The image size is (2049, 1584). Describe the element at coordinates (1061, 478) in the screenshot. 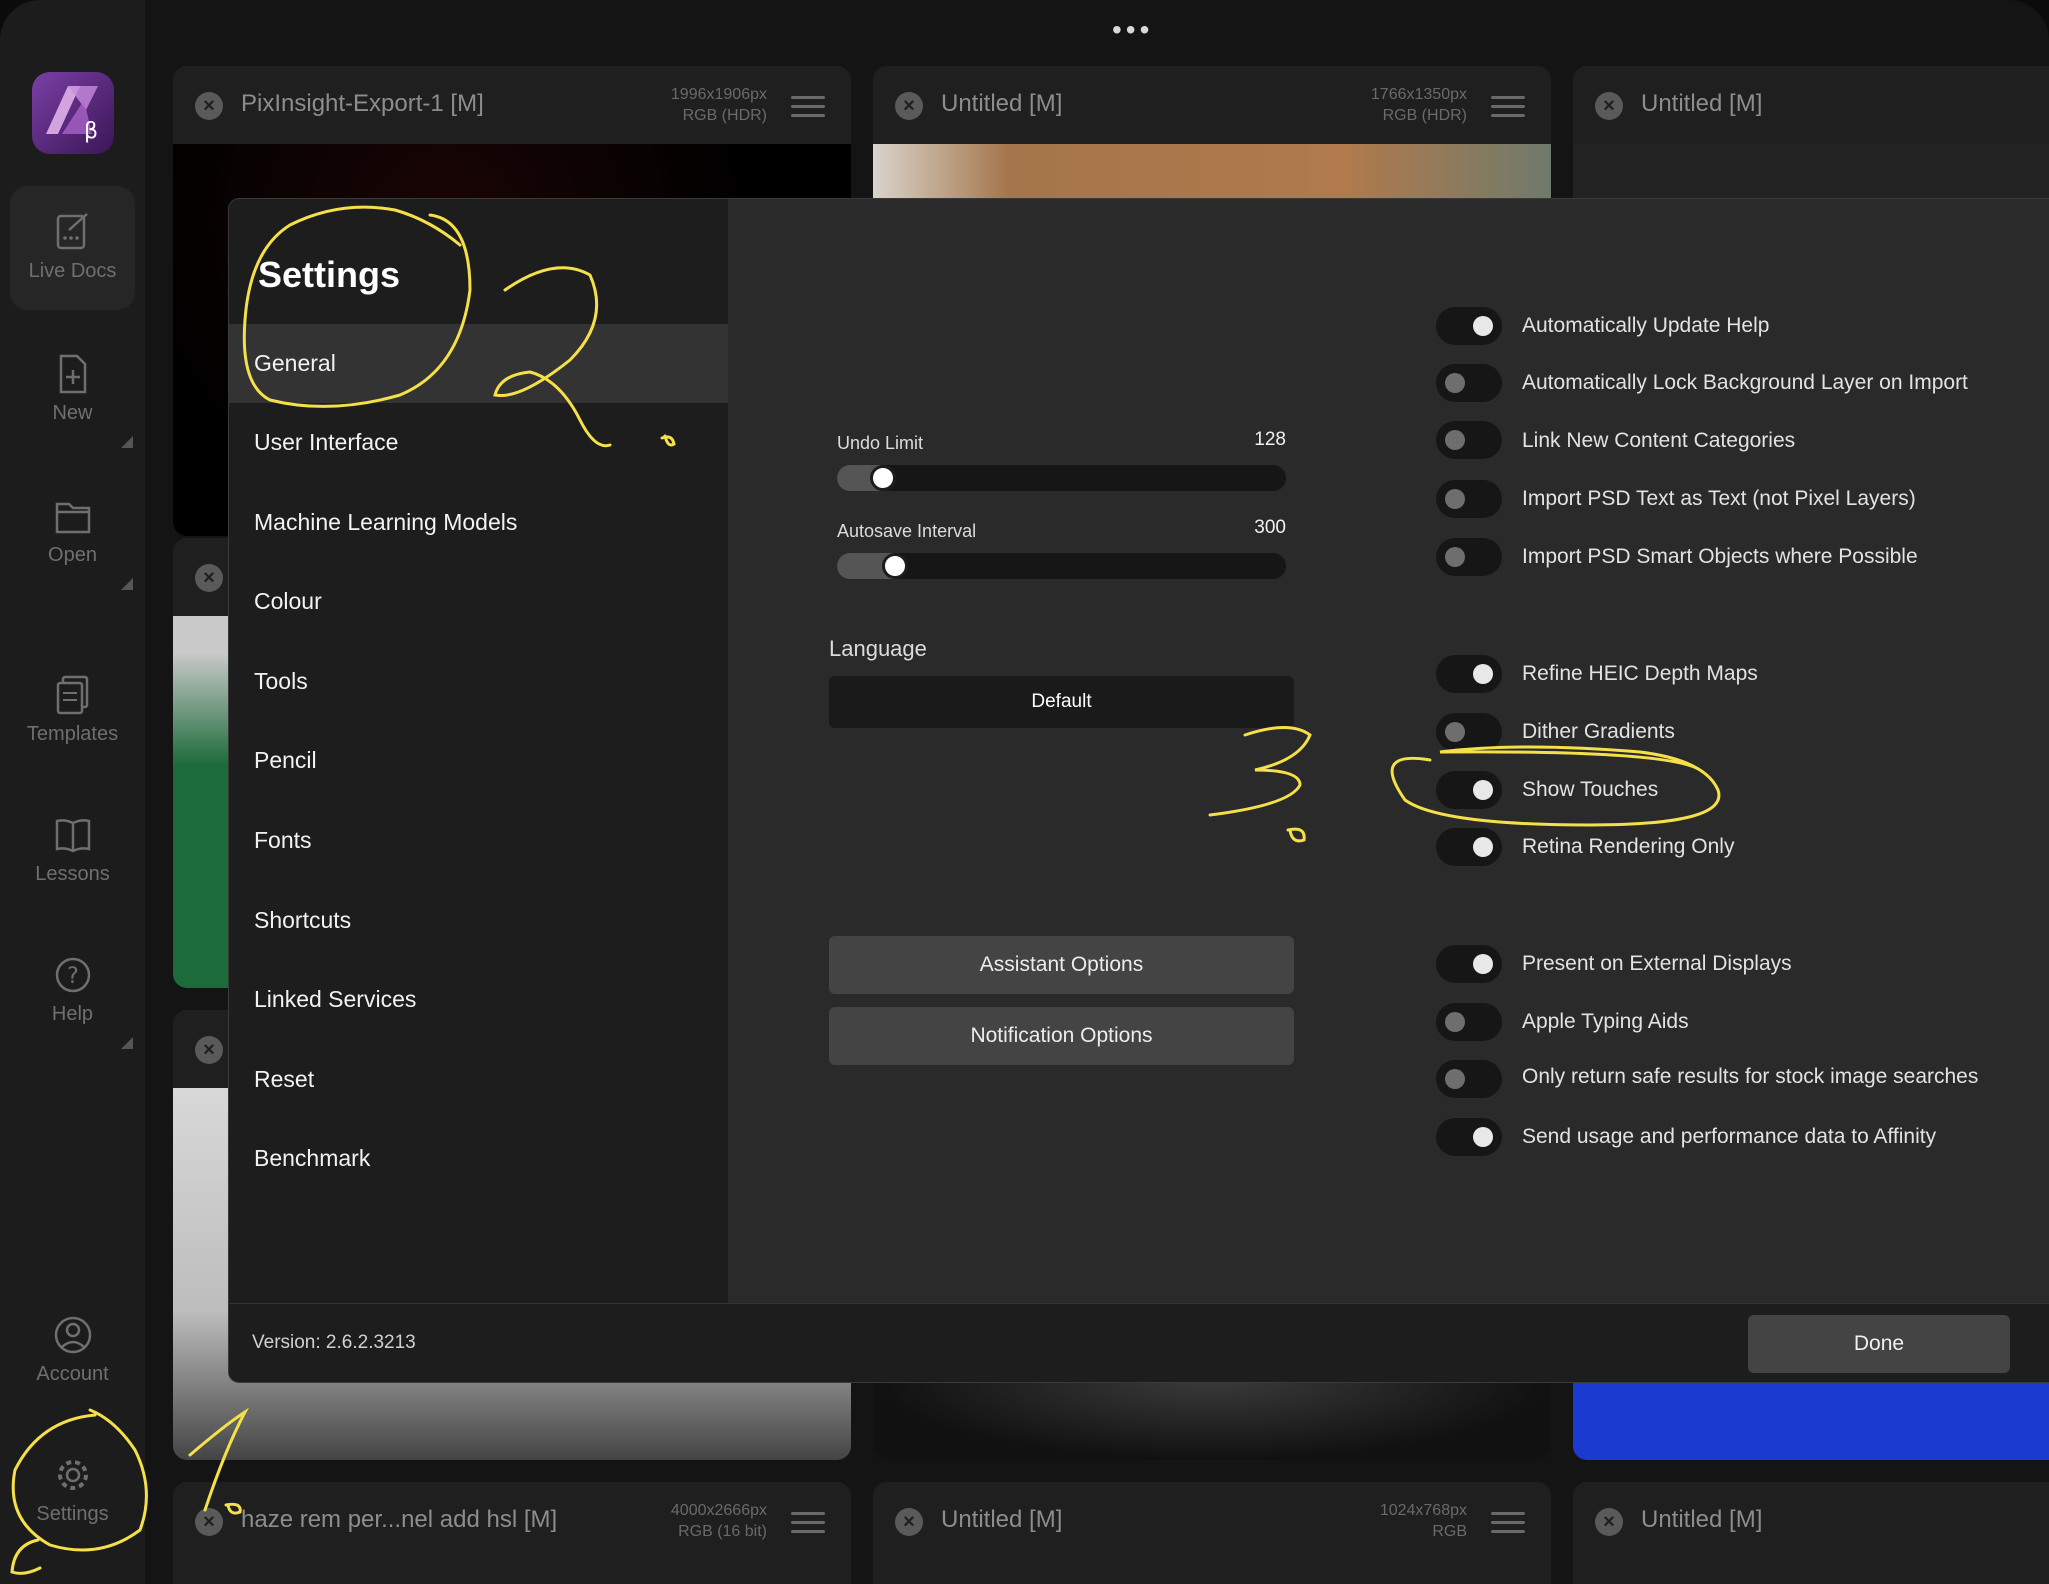

I see `undo-limit-slider` at that location.